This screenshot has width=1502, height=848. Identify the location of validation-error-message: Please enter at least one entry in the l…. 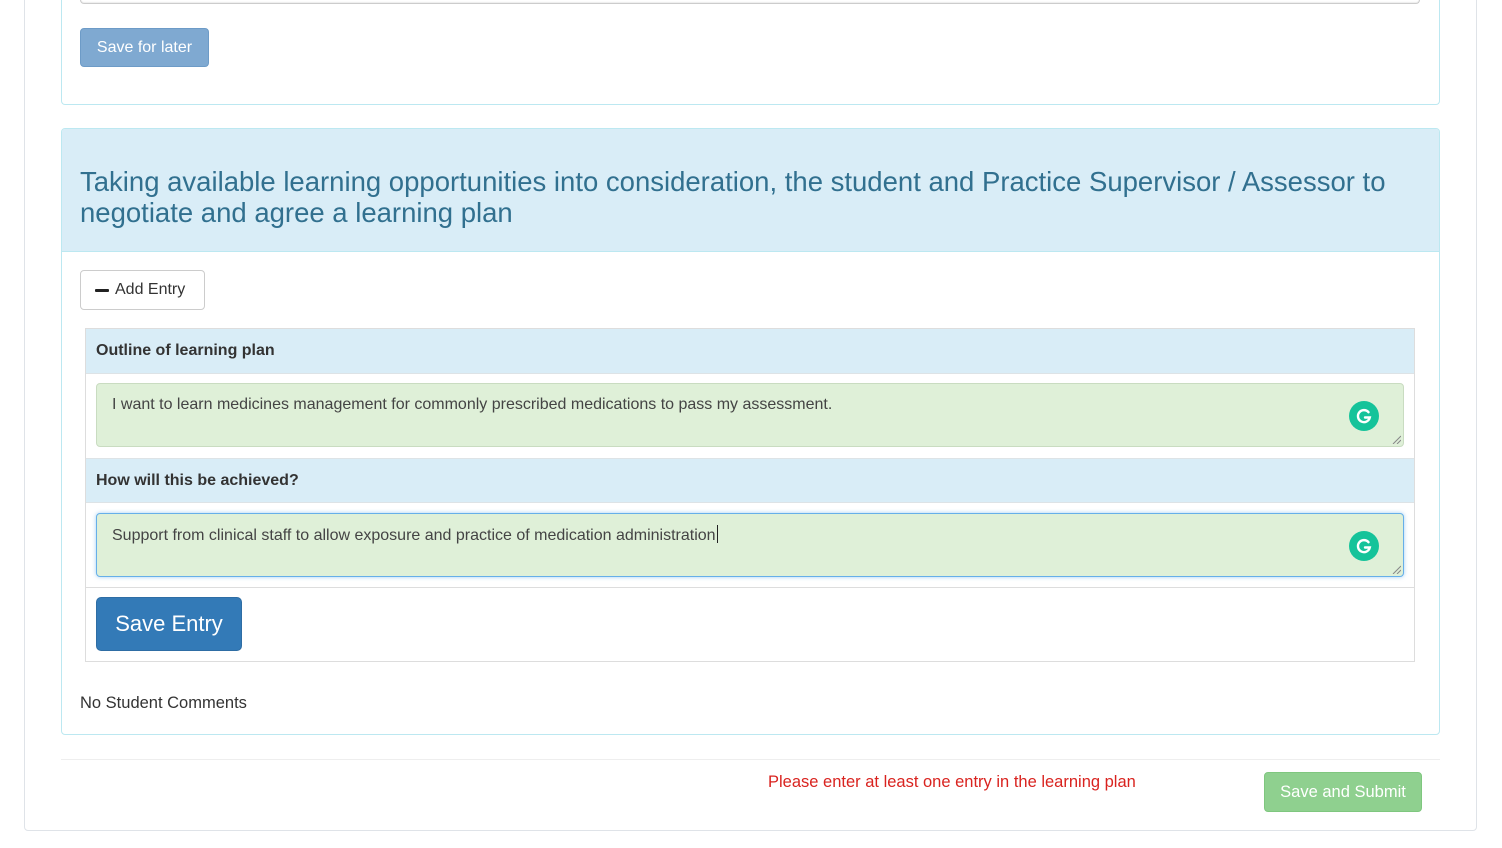
(952, 782).